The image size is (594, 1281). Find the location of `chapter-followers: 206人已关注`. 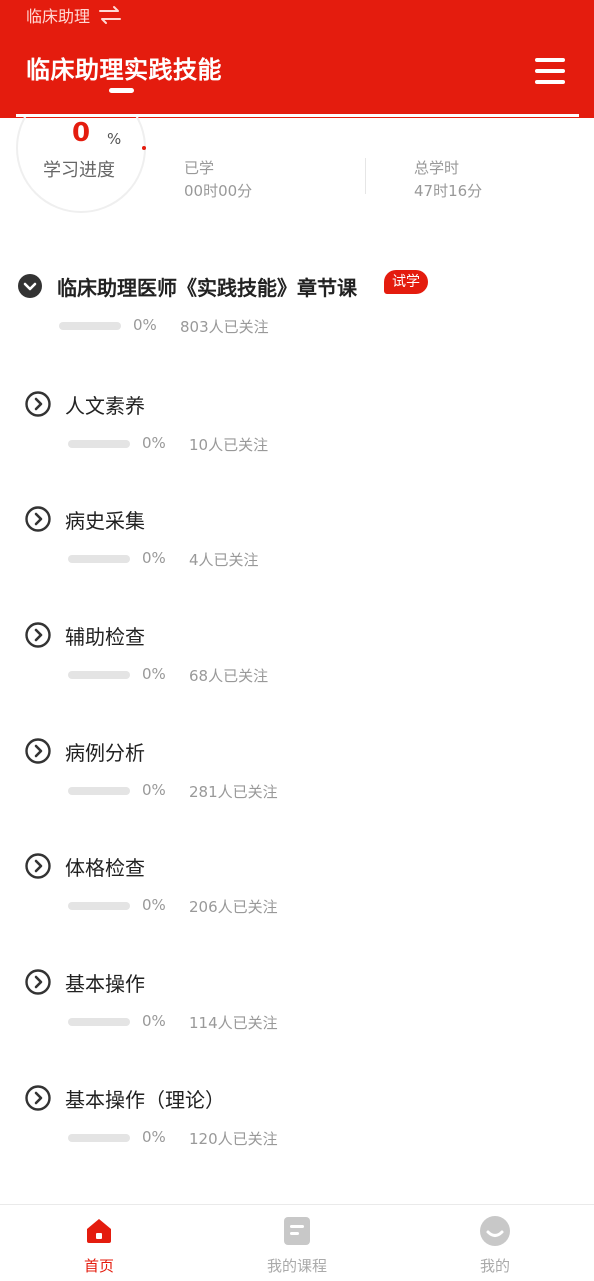

chapter-followers: 206人已关注 is located at coordinates (233, 907).